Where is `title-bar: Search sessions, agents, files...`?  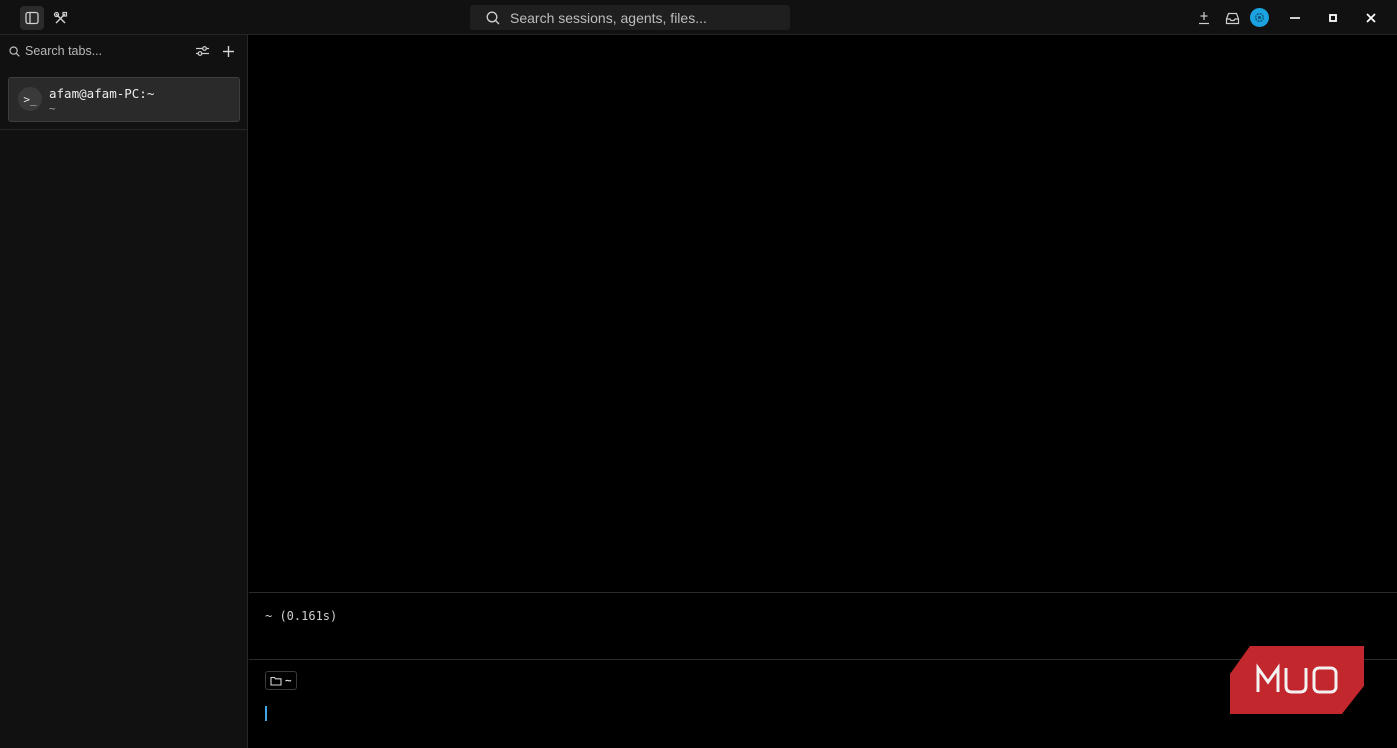
title-bar: Search sessions, agents, files... is located at coordinates (698, 17).